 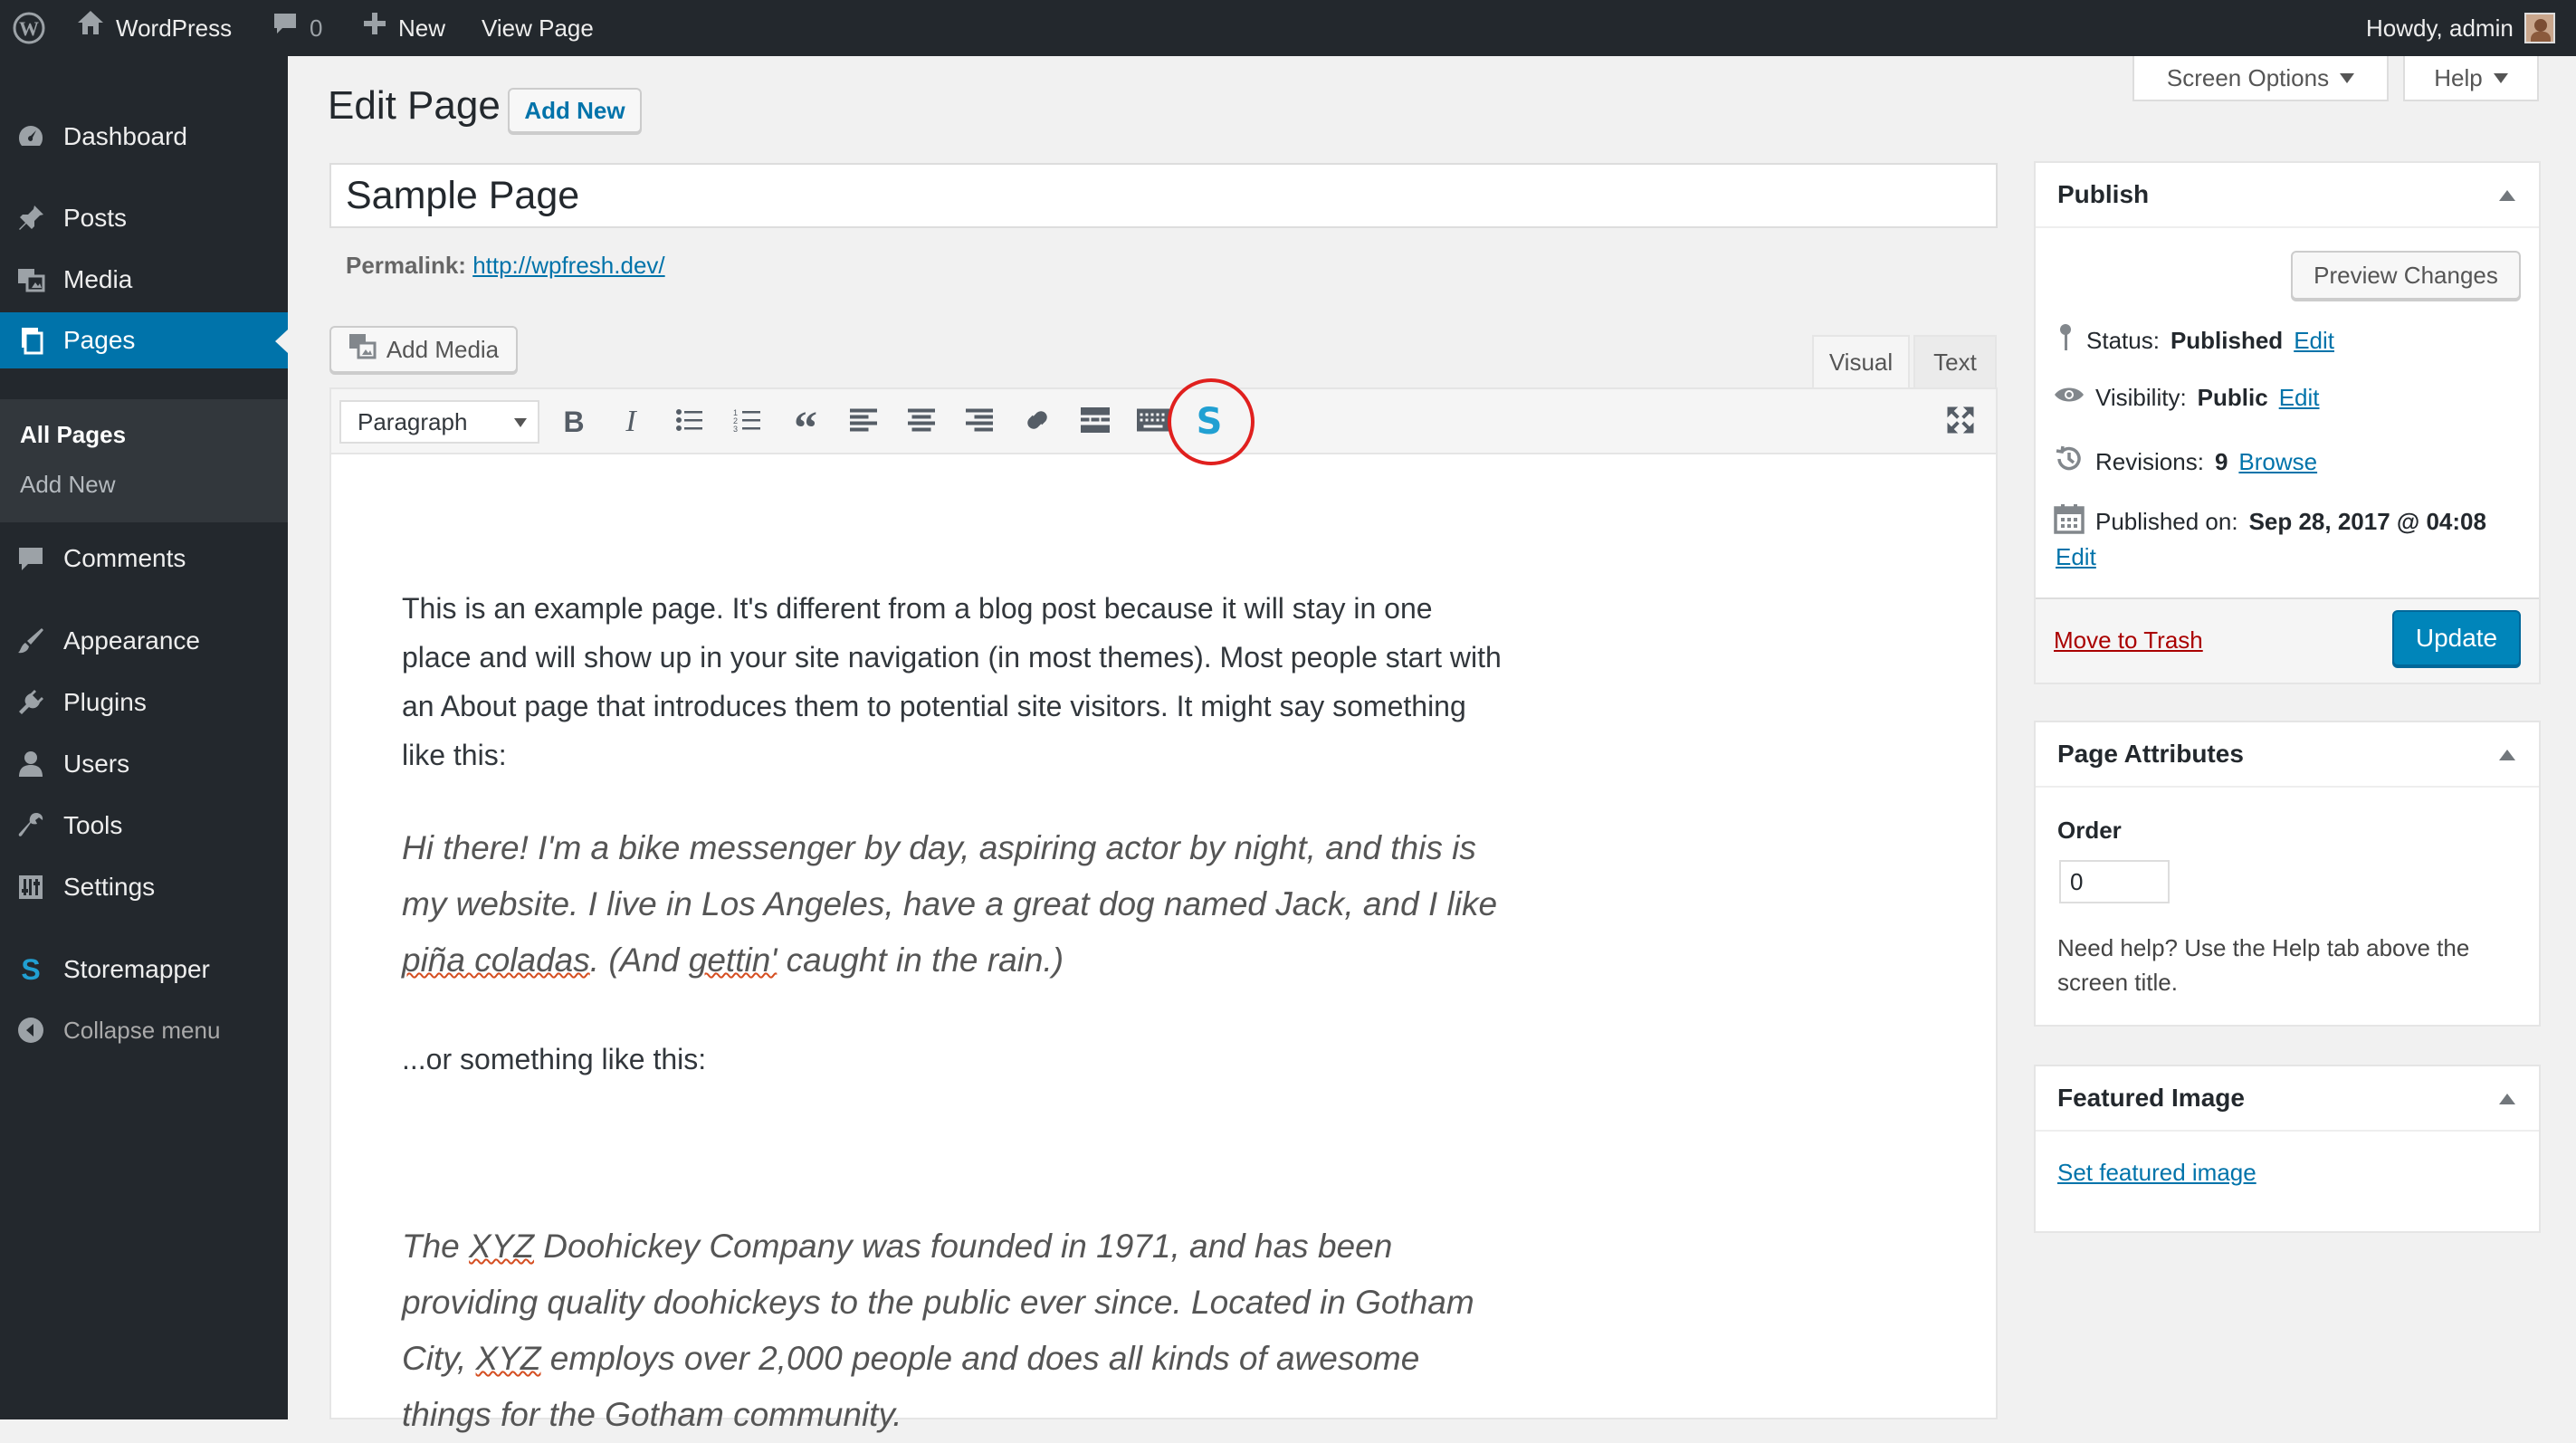 What do you see at coordinates (538, 28) in the screenshot?
I see `view-page-link: View Page` at bounding box center [538, 28].